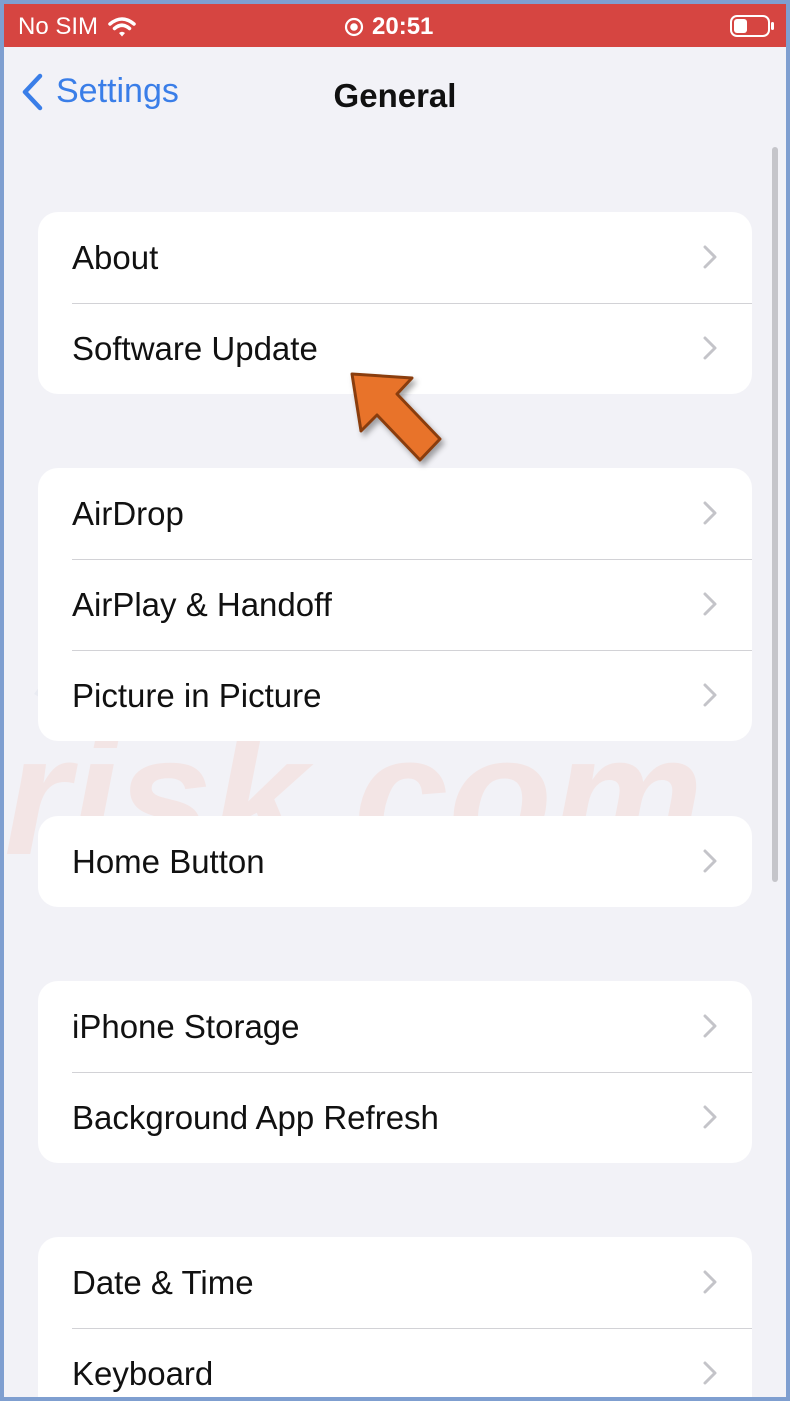  Describe the element at coordinates (163, 1282) in the screenshot. I see `row-label: Date & Time` at that location.